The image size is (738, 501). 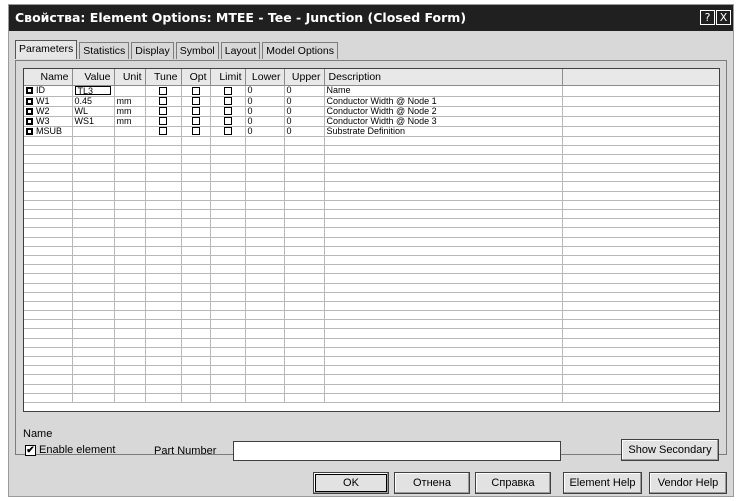 I want to click on col-header-name: Name, so click(x=48, y=77).